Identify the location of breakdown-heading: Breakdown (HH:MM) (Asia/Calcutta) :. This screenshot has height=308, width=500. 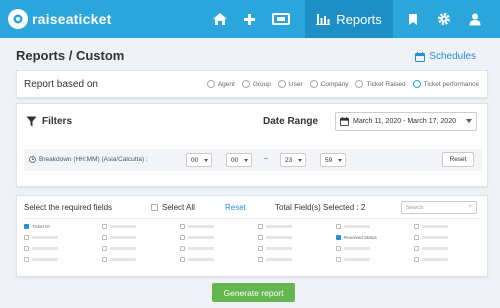
(88, 159).